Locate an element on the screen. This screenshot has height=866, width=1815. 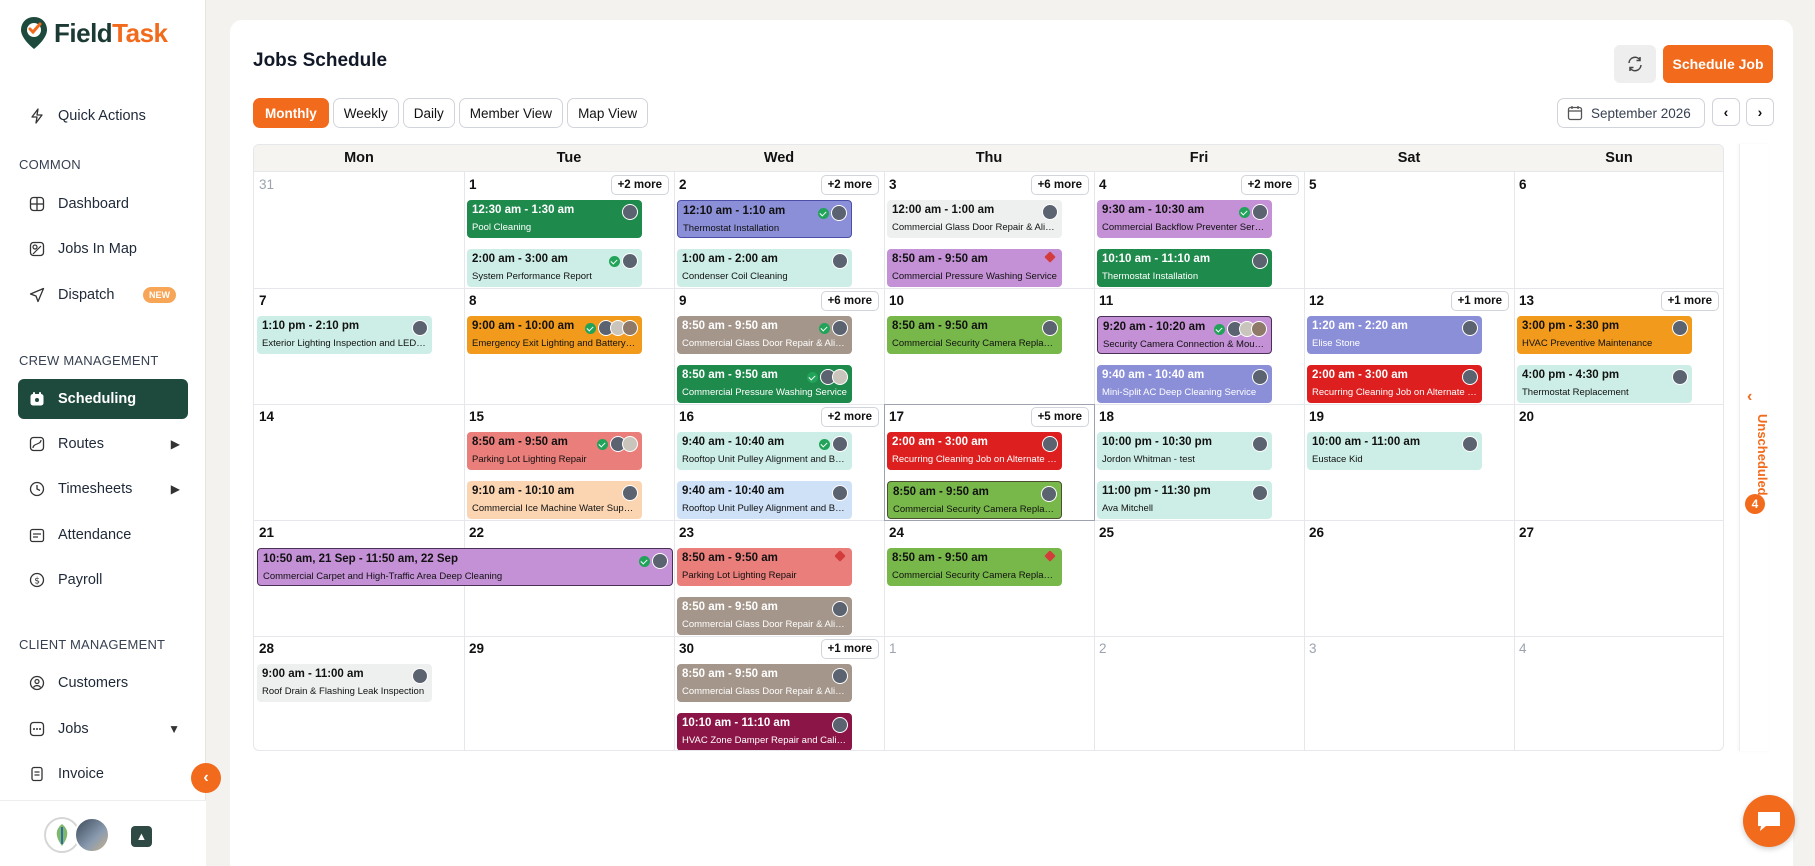
calendar-day-cell: 20 is located at coordinates (1618, 462).